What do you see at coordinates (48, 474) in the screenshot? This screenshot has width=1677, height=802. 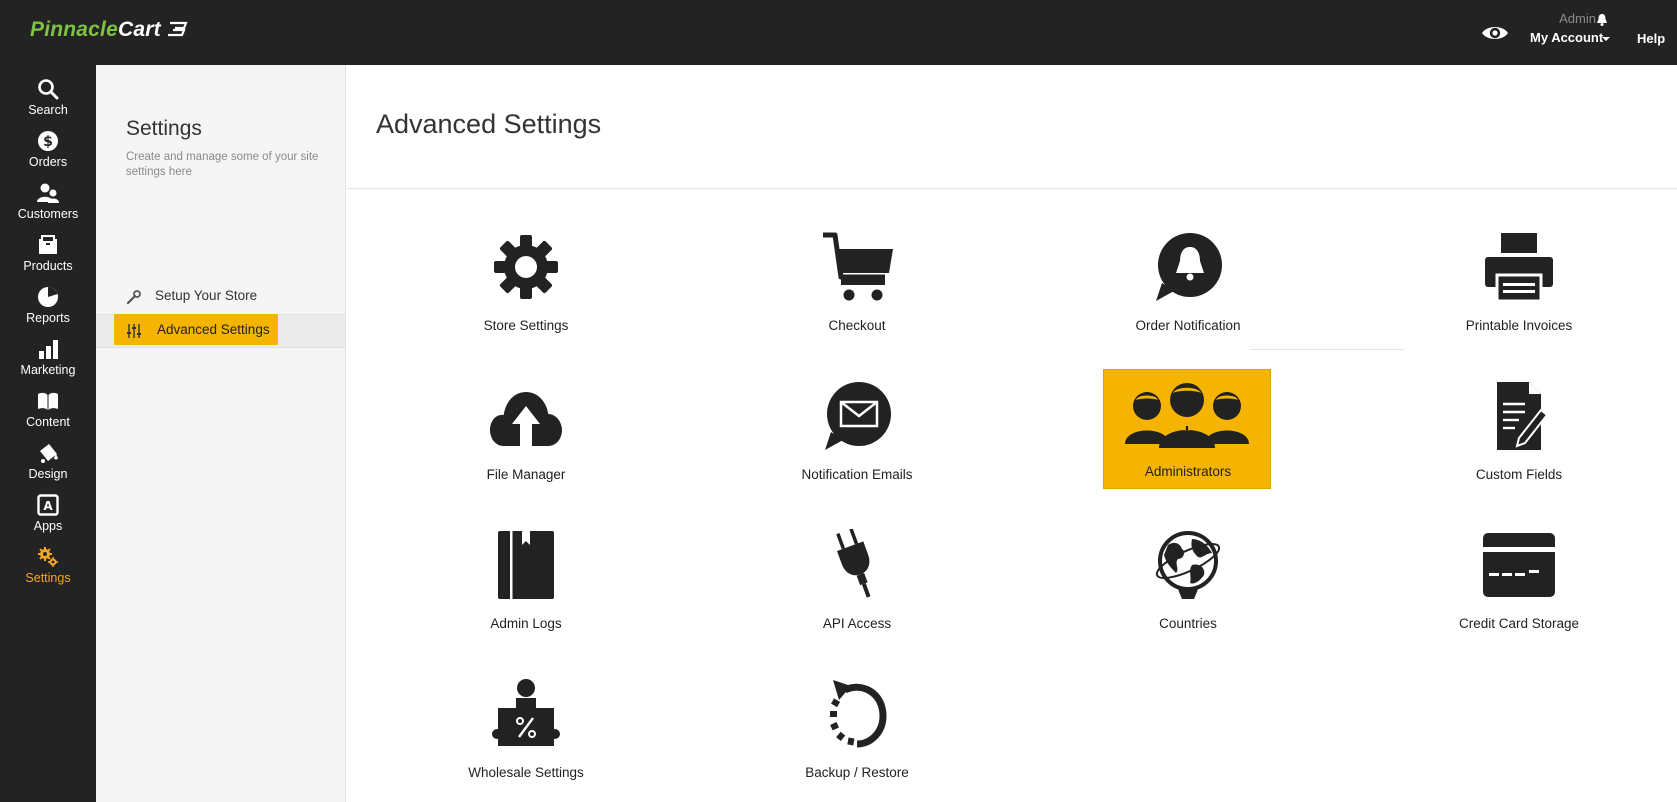 I see `nav-label: Design` at bounding box center [48, 474].